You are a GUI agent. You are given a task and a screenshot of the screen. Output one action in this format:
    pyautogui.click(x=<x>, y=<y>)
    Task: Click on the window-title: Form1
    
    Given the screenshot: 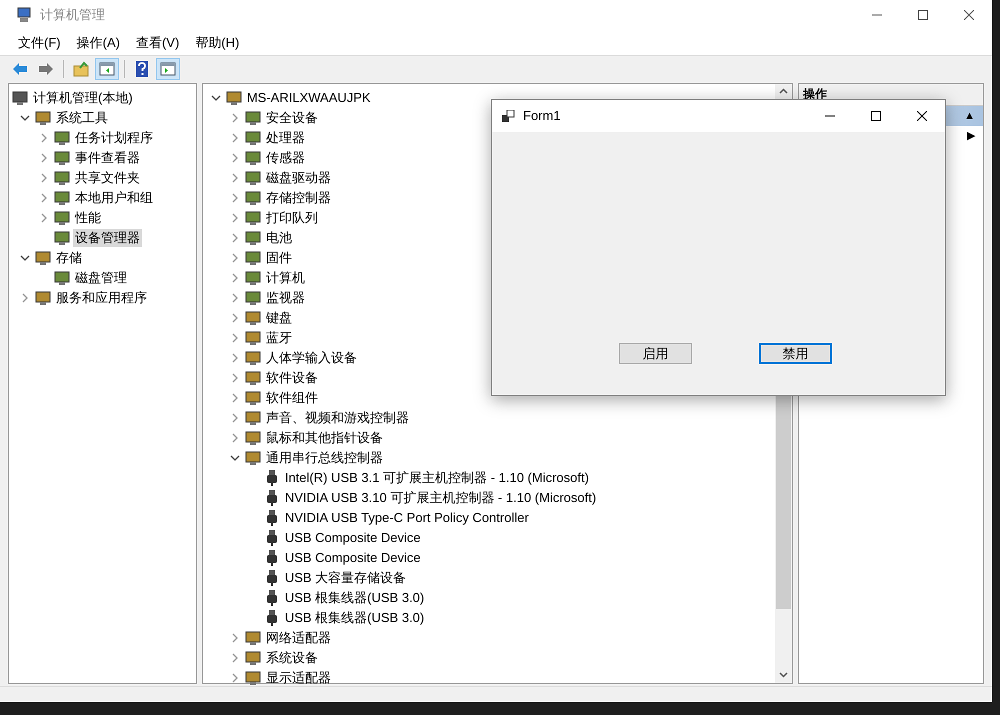 What is the action you would take?
    pyautogui.click(x=542, y=116)
    